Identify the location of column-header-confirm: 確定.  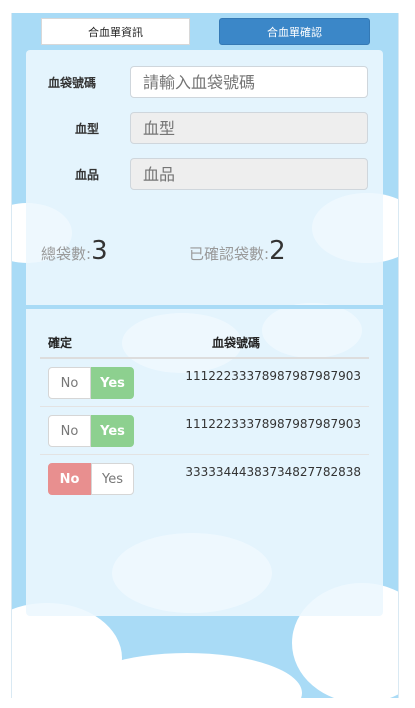
(60, 343).